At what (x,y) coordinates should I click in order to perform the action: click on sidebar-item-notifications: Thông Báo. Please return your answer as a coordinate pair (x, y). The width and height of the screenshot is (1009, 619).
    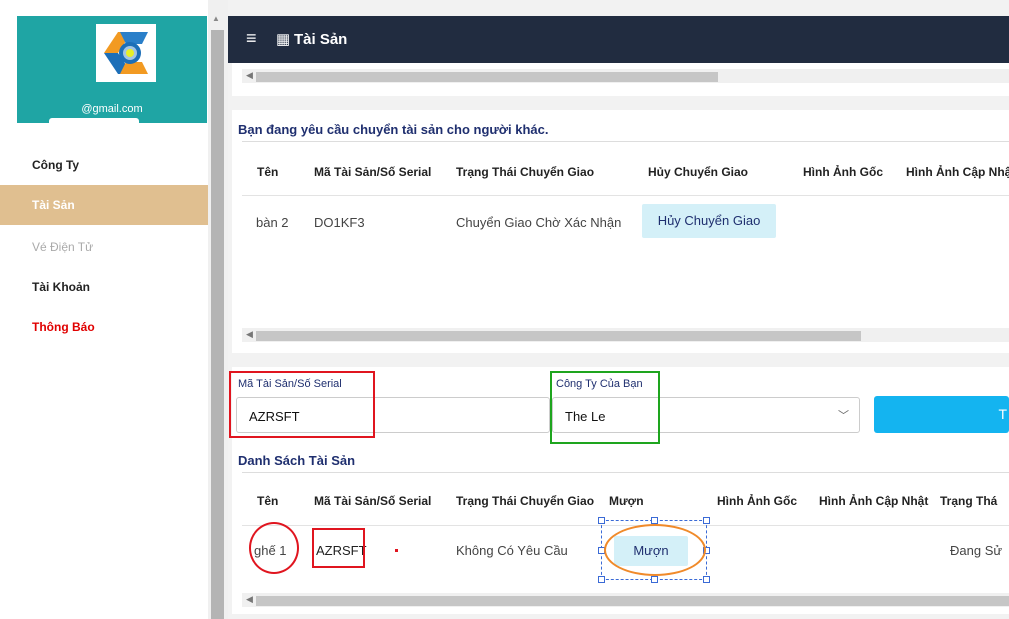
    Looking at the image, I should click on (104, 327).